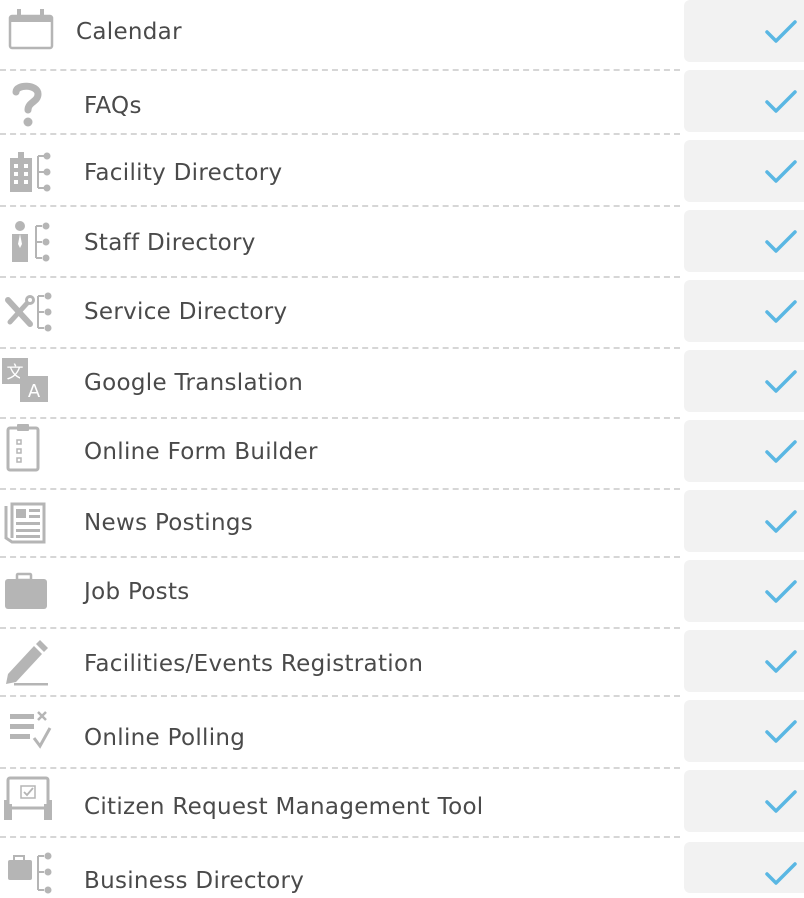 The width and height of the screenshot is (804, 898). What do you see at coordinates (183, 173) in the screenshot?
I see `feature-label: Facility Directory` at bounding box center [183, 173].